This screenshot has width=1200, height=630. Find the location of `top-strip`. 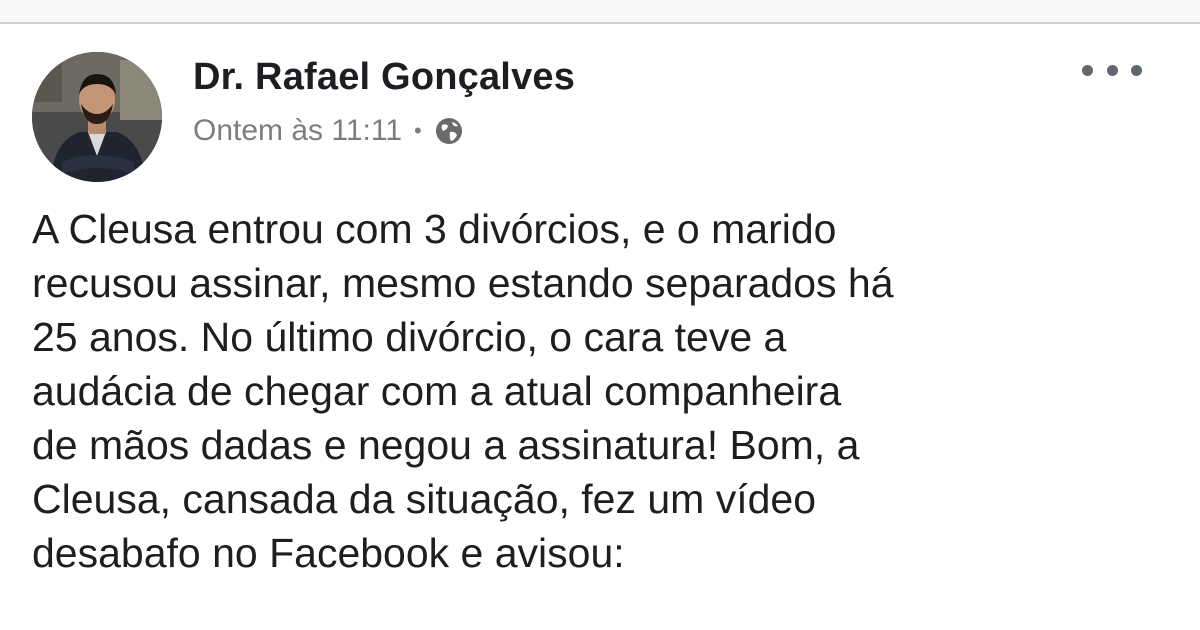

top-strip is located at coordinates (600, 11).